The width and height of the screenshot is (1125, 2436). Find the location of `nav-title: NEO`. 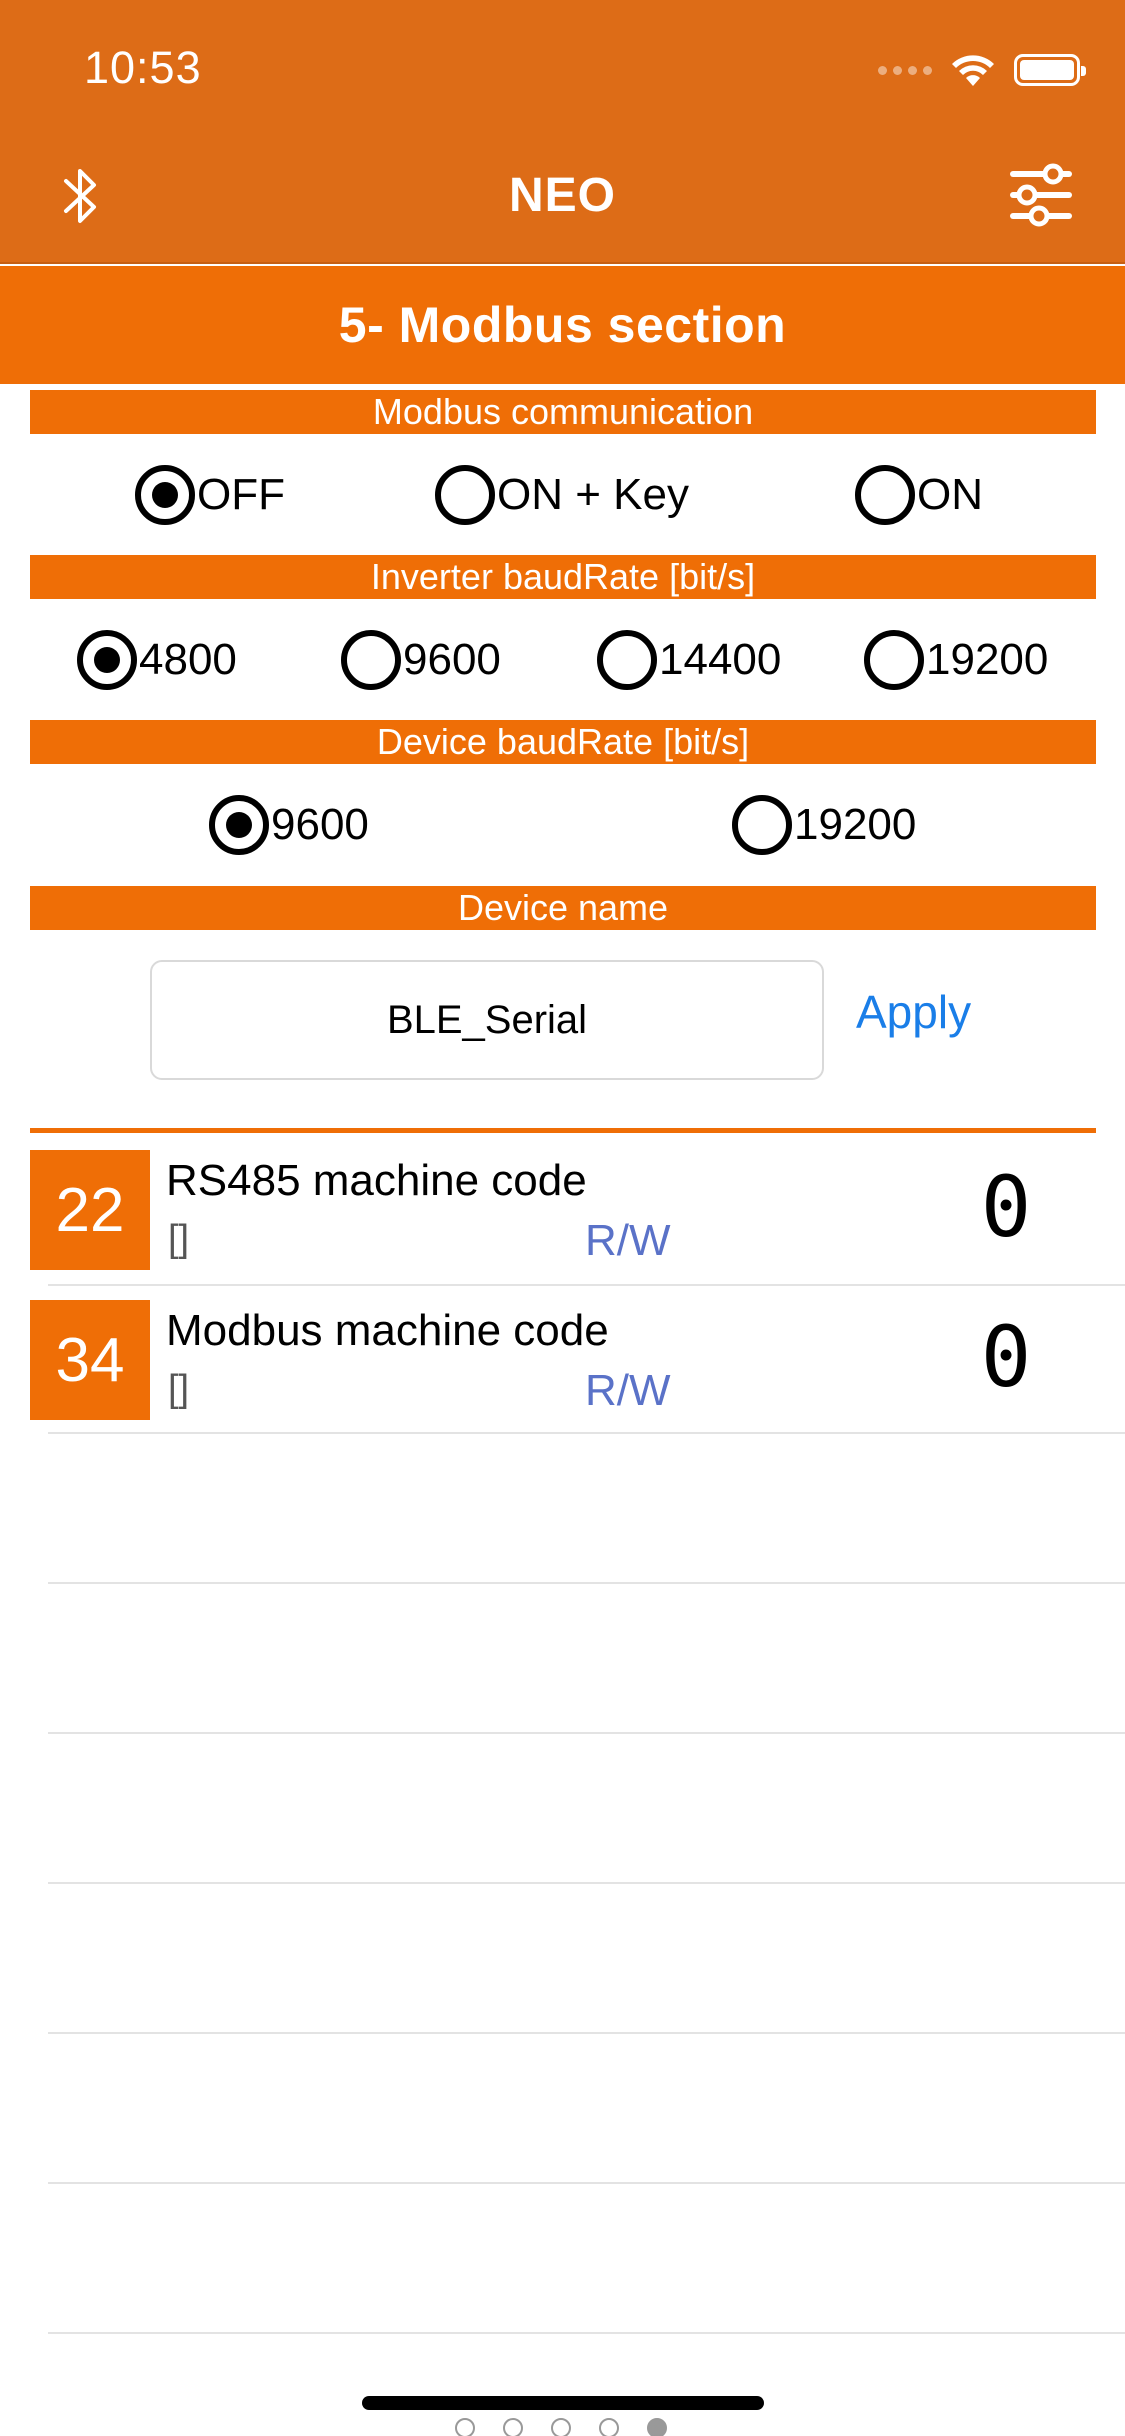

nav-title: NEO is located at coordinates (562, 195).